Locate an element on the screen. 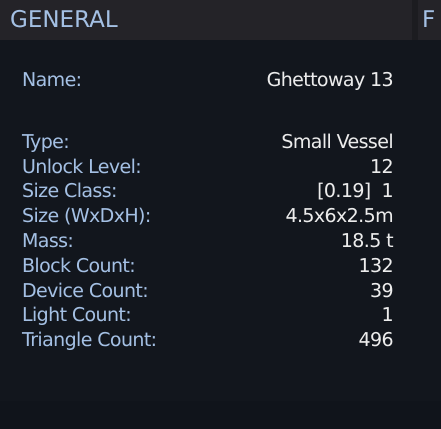 The height and width of the screenshot is (429, 441). field-label: Triangle Count: is located at coordinates (89, 340).